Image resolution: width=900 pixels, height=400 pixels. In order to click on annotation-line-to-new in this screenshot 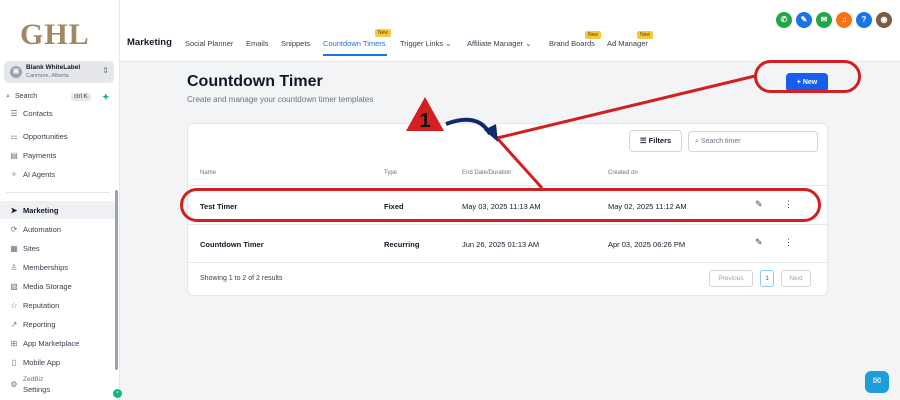, I will do `click(626, 107)`.